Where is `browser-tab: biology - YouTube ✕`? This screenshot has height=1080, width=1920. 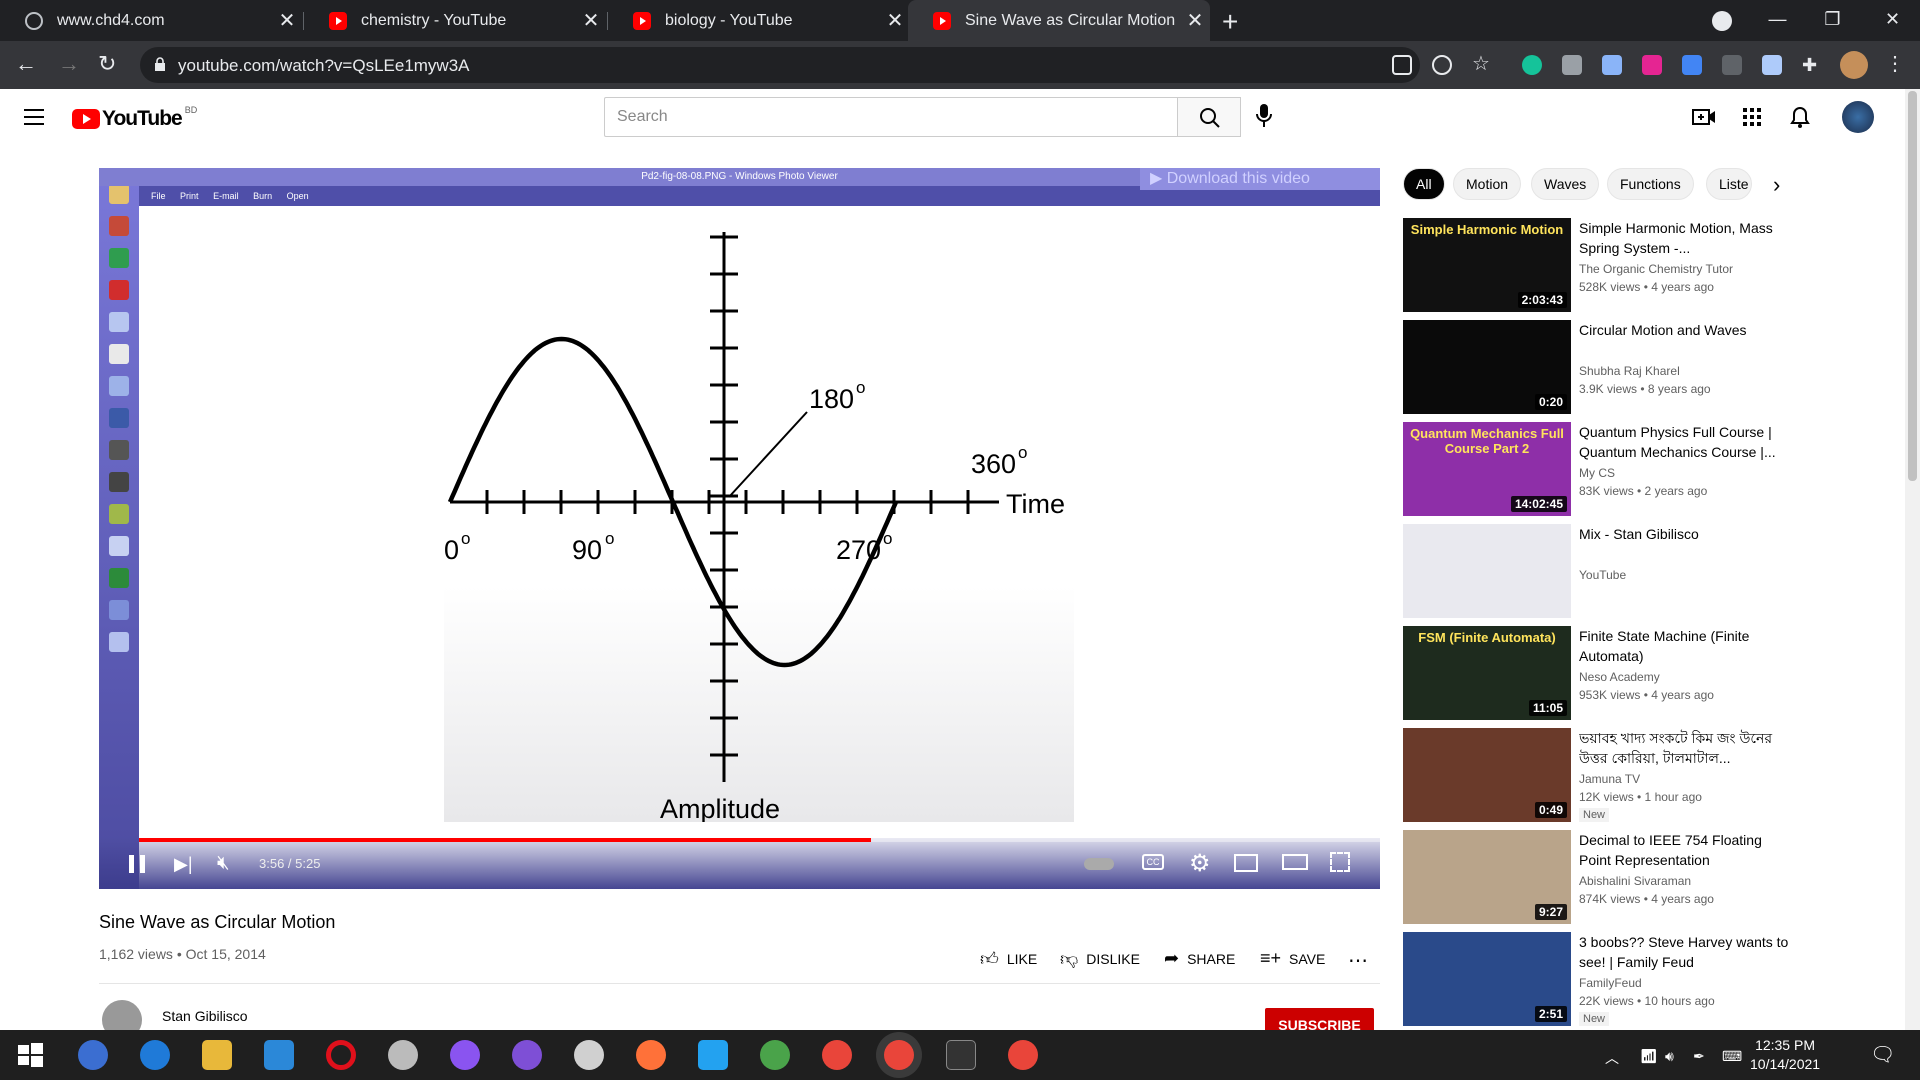 browser-tab: biology - YouTube ✕ is located at coordinates (759, 20).